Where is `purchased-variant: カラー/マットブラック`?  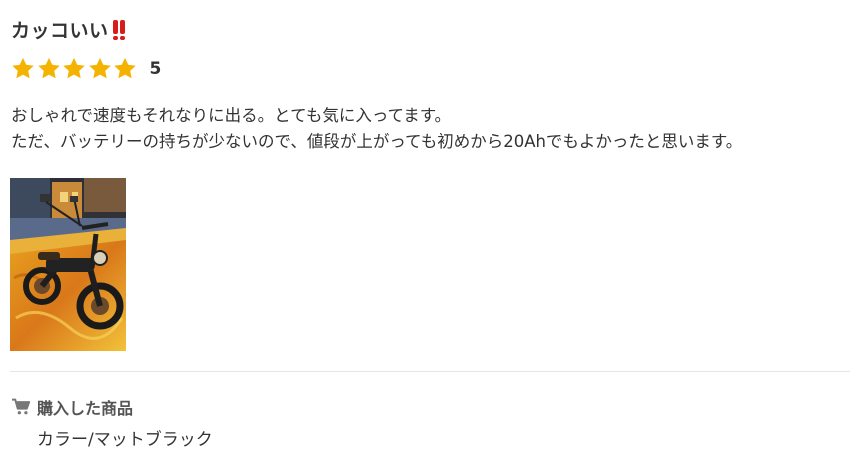
purchased-variant: カラー/マットブラック is located at coordinates (125, 440).